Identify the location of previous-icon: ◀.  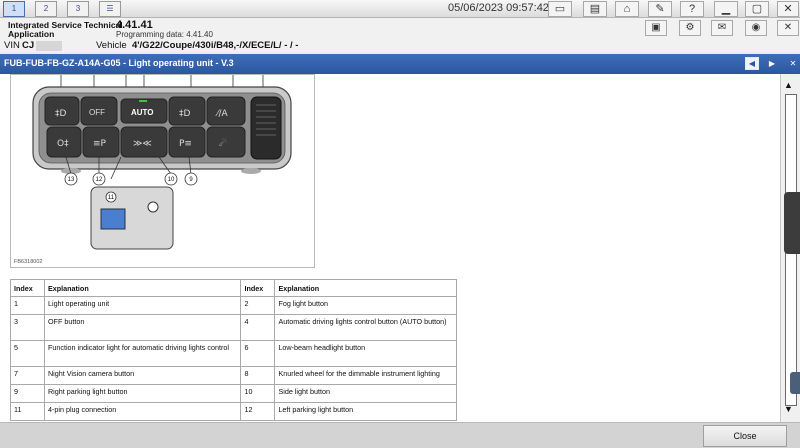
(752, 63).